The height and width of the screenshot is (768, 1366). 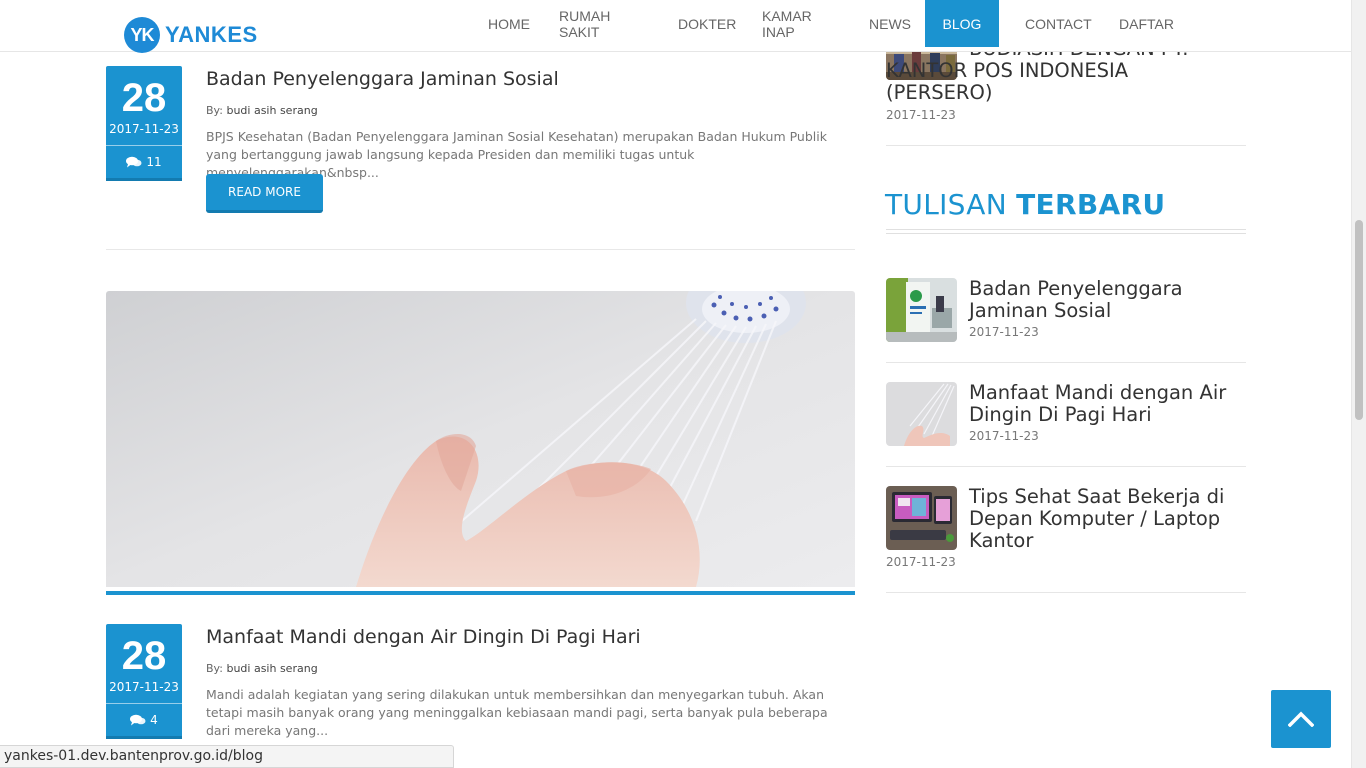 What do you see at coordinates (227, 756) in the screenshot?
I see `browser-status-url: yankes-01.dev.bantenprov.go.id/blog` at bounding box center [227, 756].